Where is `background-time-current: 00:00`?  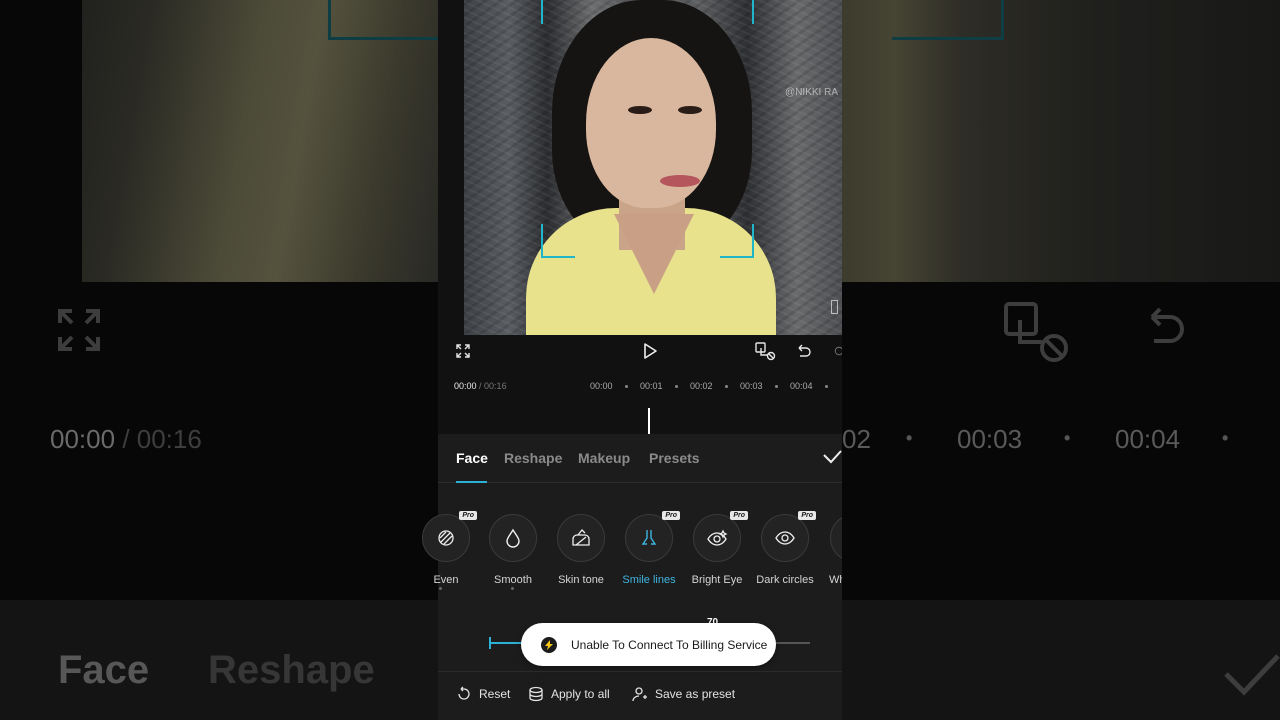
background-time-current: 00:00 is located at coordinates (83, 439).